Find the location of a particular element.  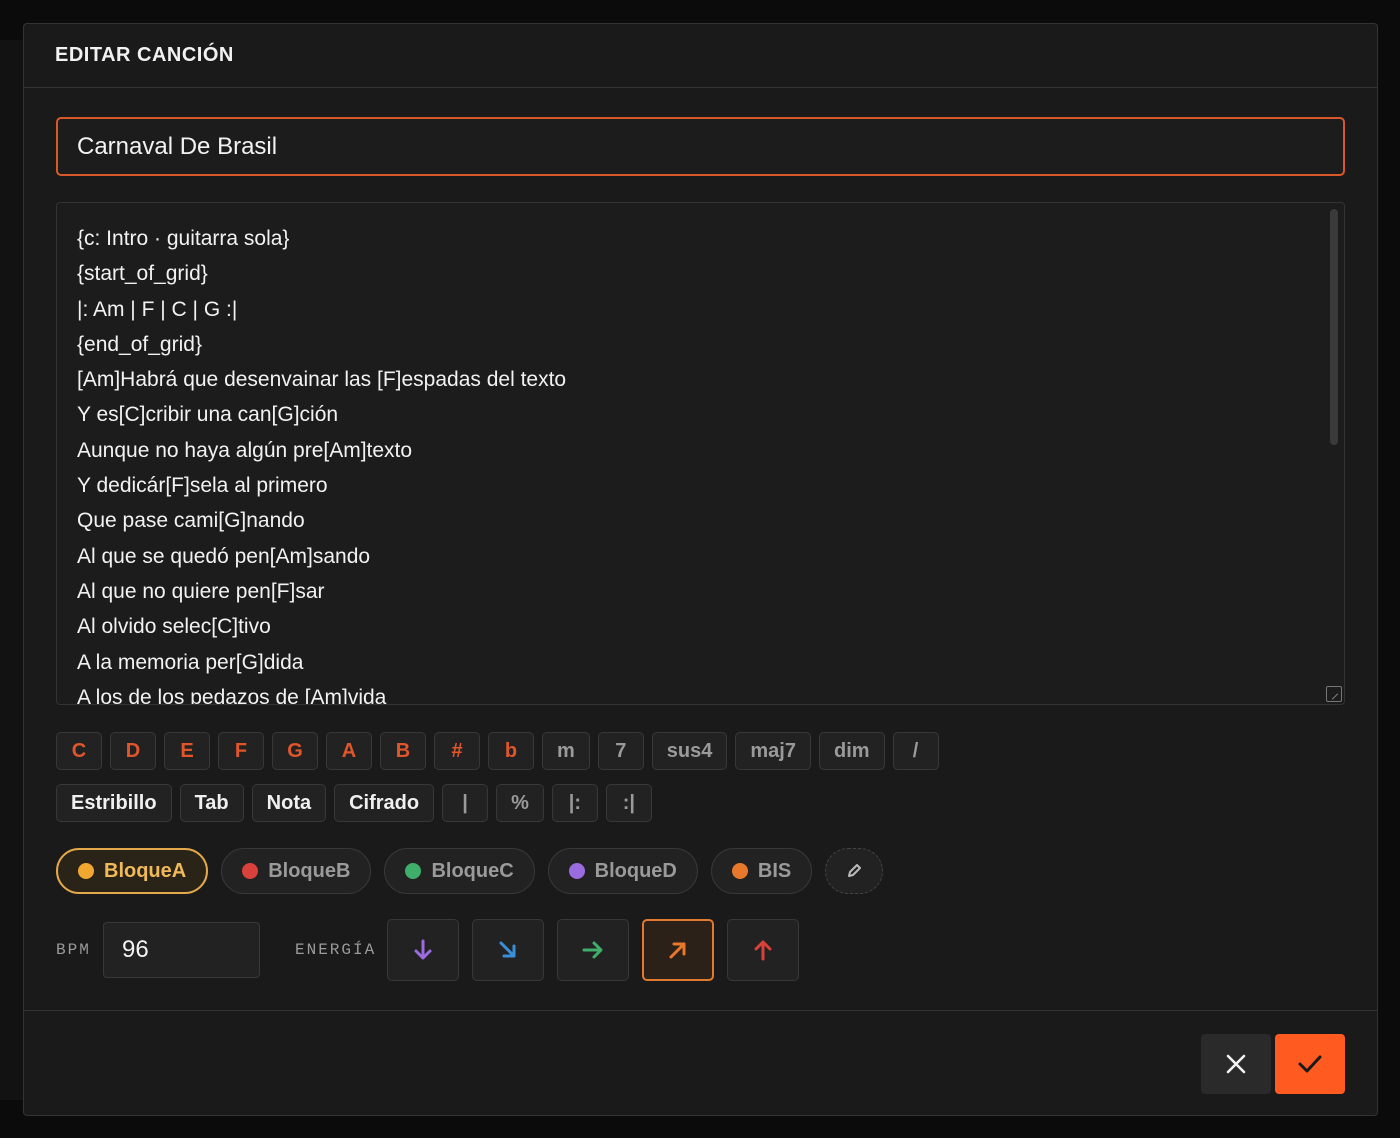

block-chip-label: BloqueA is located at coordinates (145, 870).